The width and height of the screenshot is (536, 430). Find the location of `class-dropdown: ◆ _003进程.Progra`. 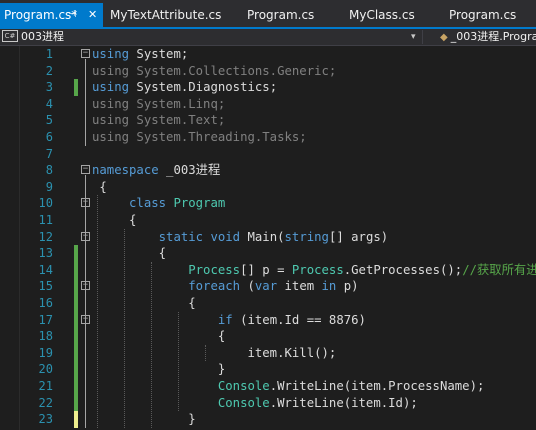

class-dropdown: ◆ _003进程.Progra is located at coordinates (488, 37).